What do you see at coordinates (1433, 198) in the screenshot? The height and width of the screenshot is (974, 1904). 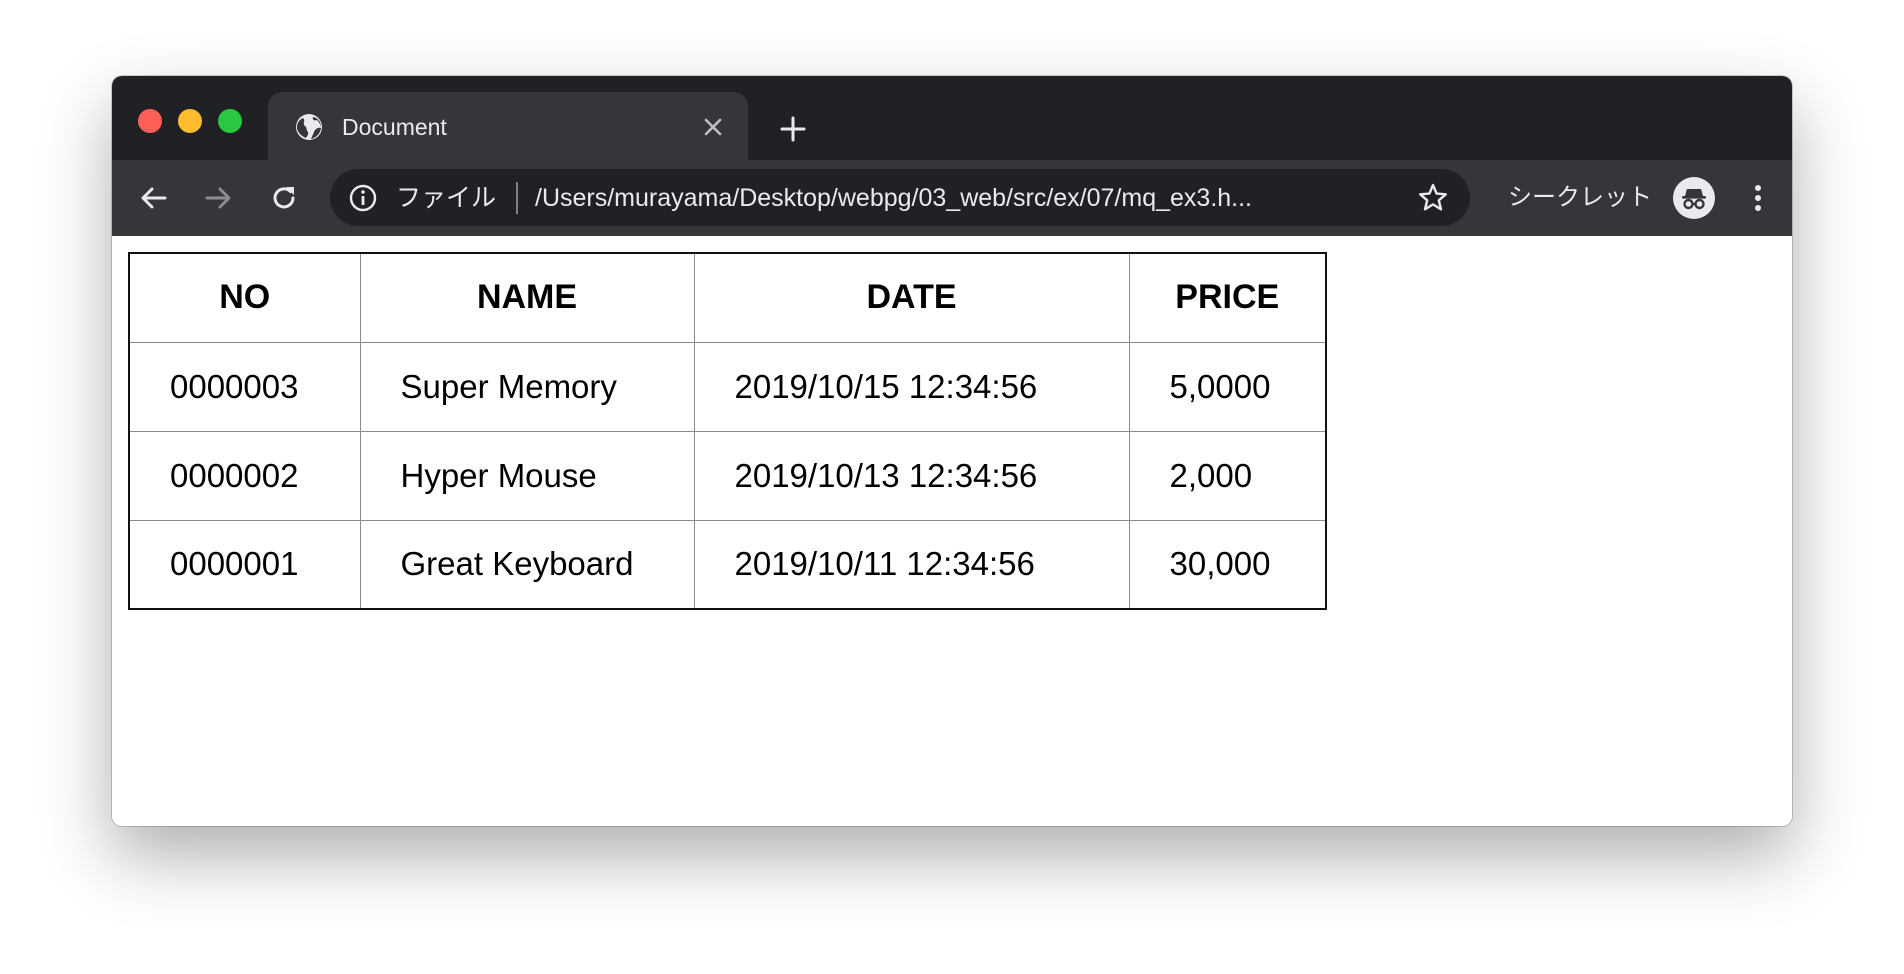 I see `star-icon` at bounding box center [1433, 198].